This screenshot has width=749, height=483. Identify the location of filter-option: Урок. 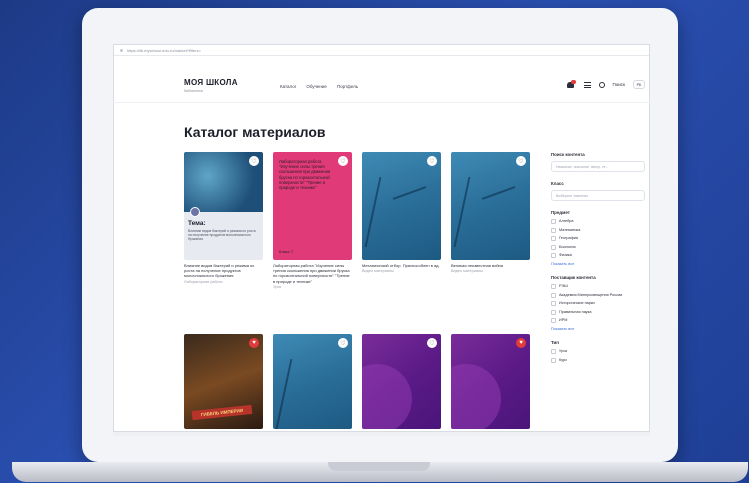
(599, 351).